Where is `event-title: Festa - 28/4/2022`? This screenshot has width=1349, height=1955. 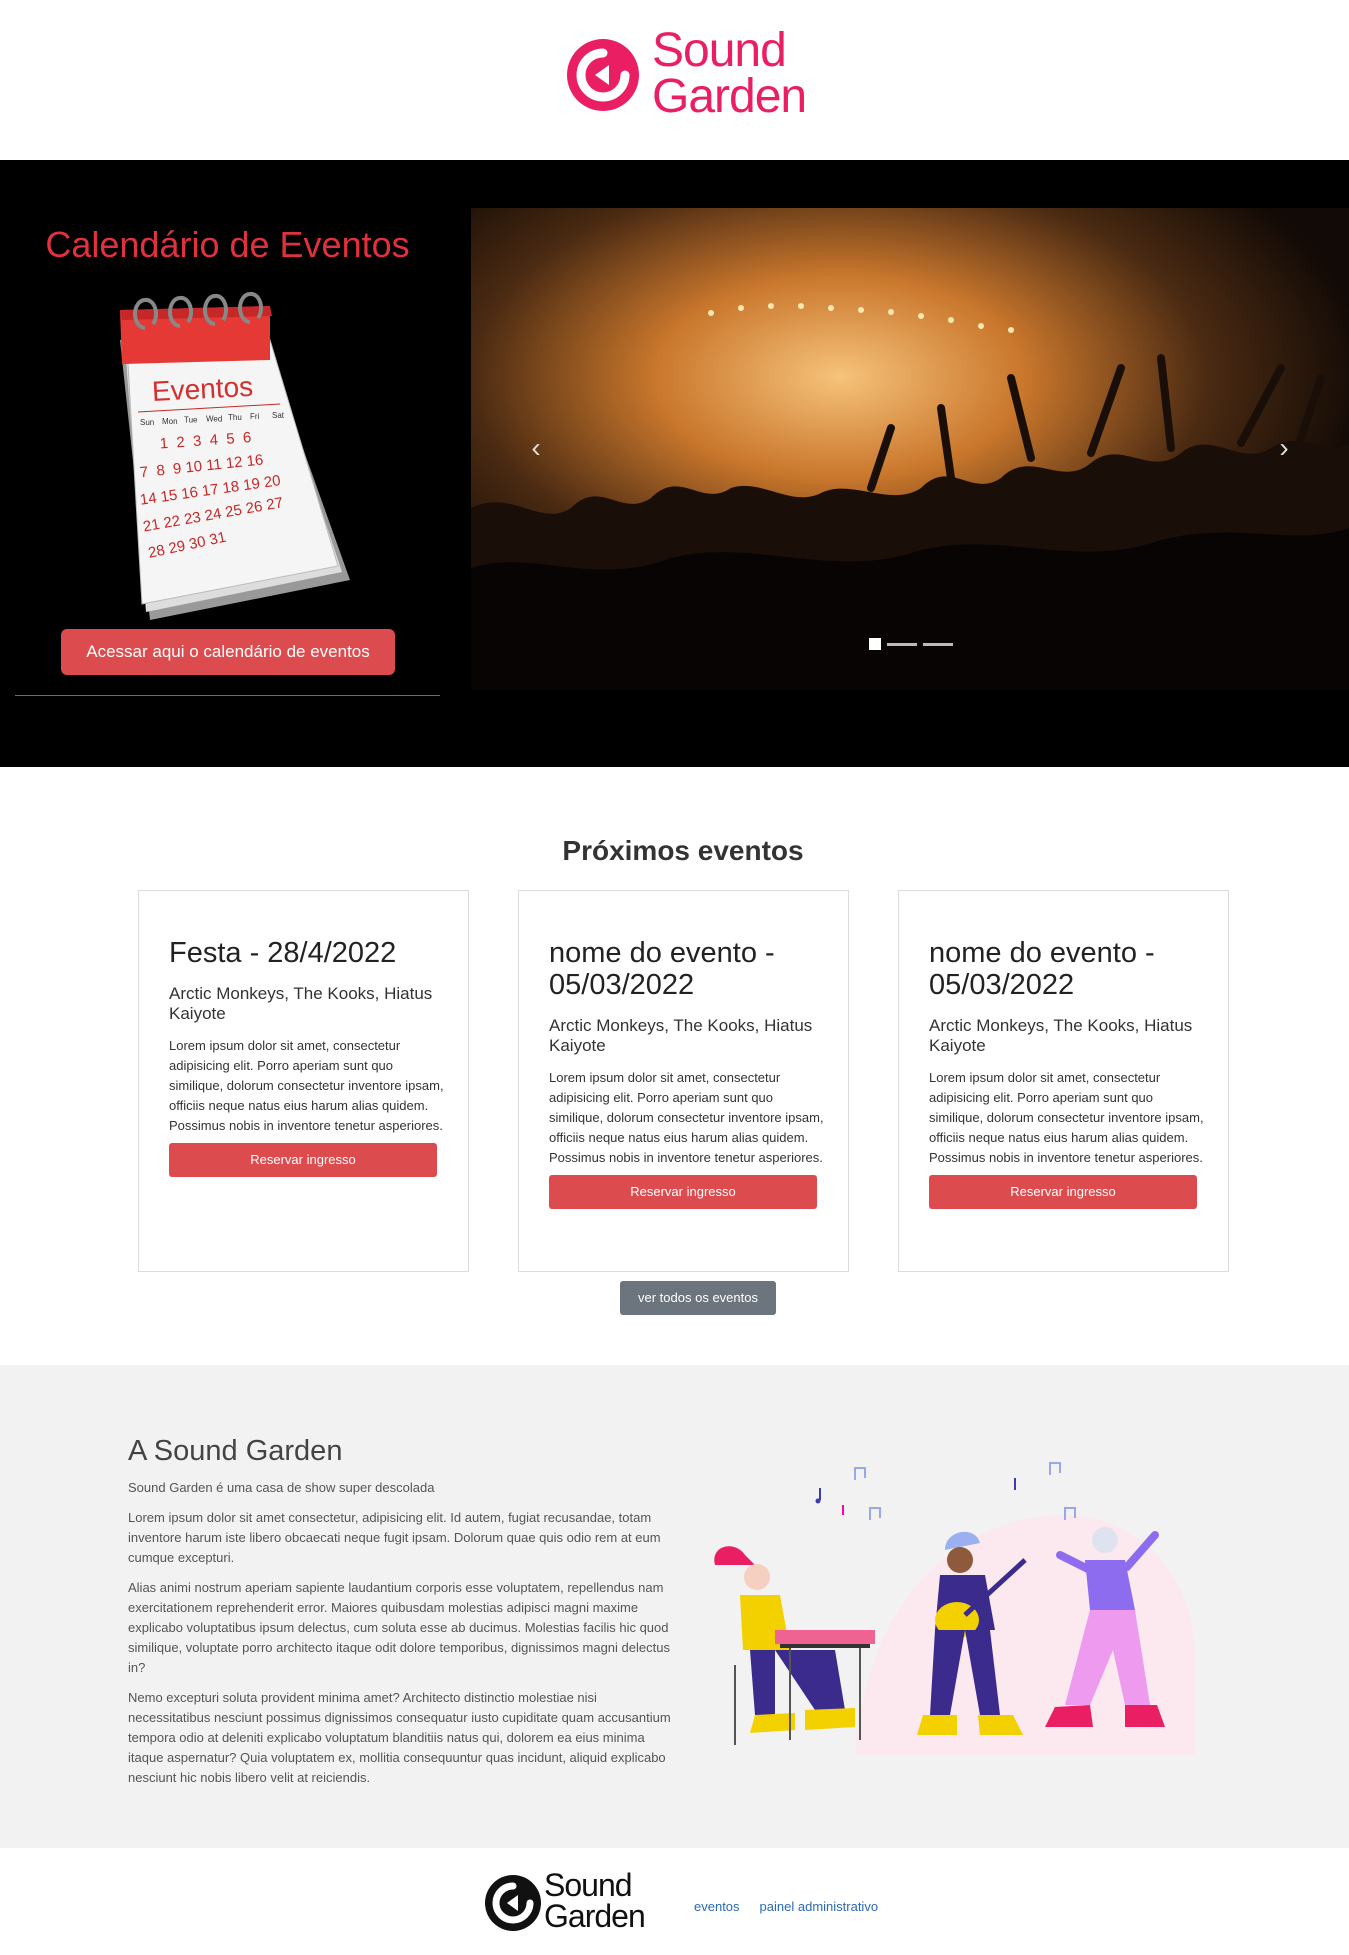
event-title: Festa - 28/4/2022 is located at coordinates (283, 953).